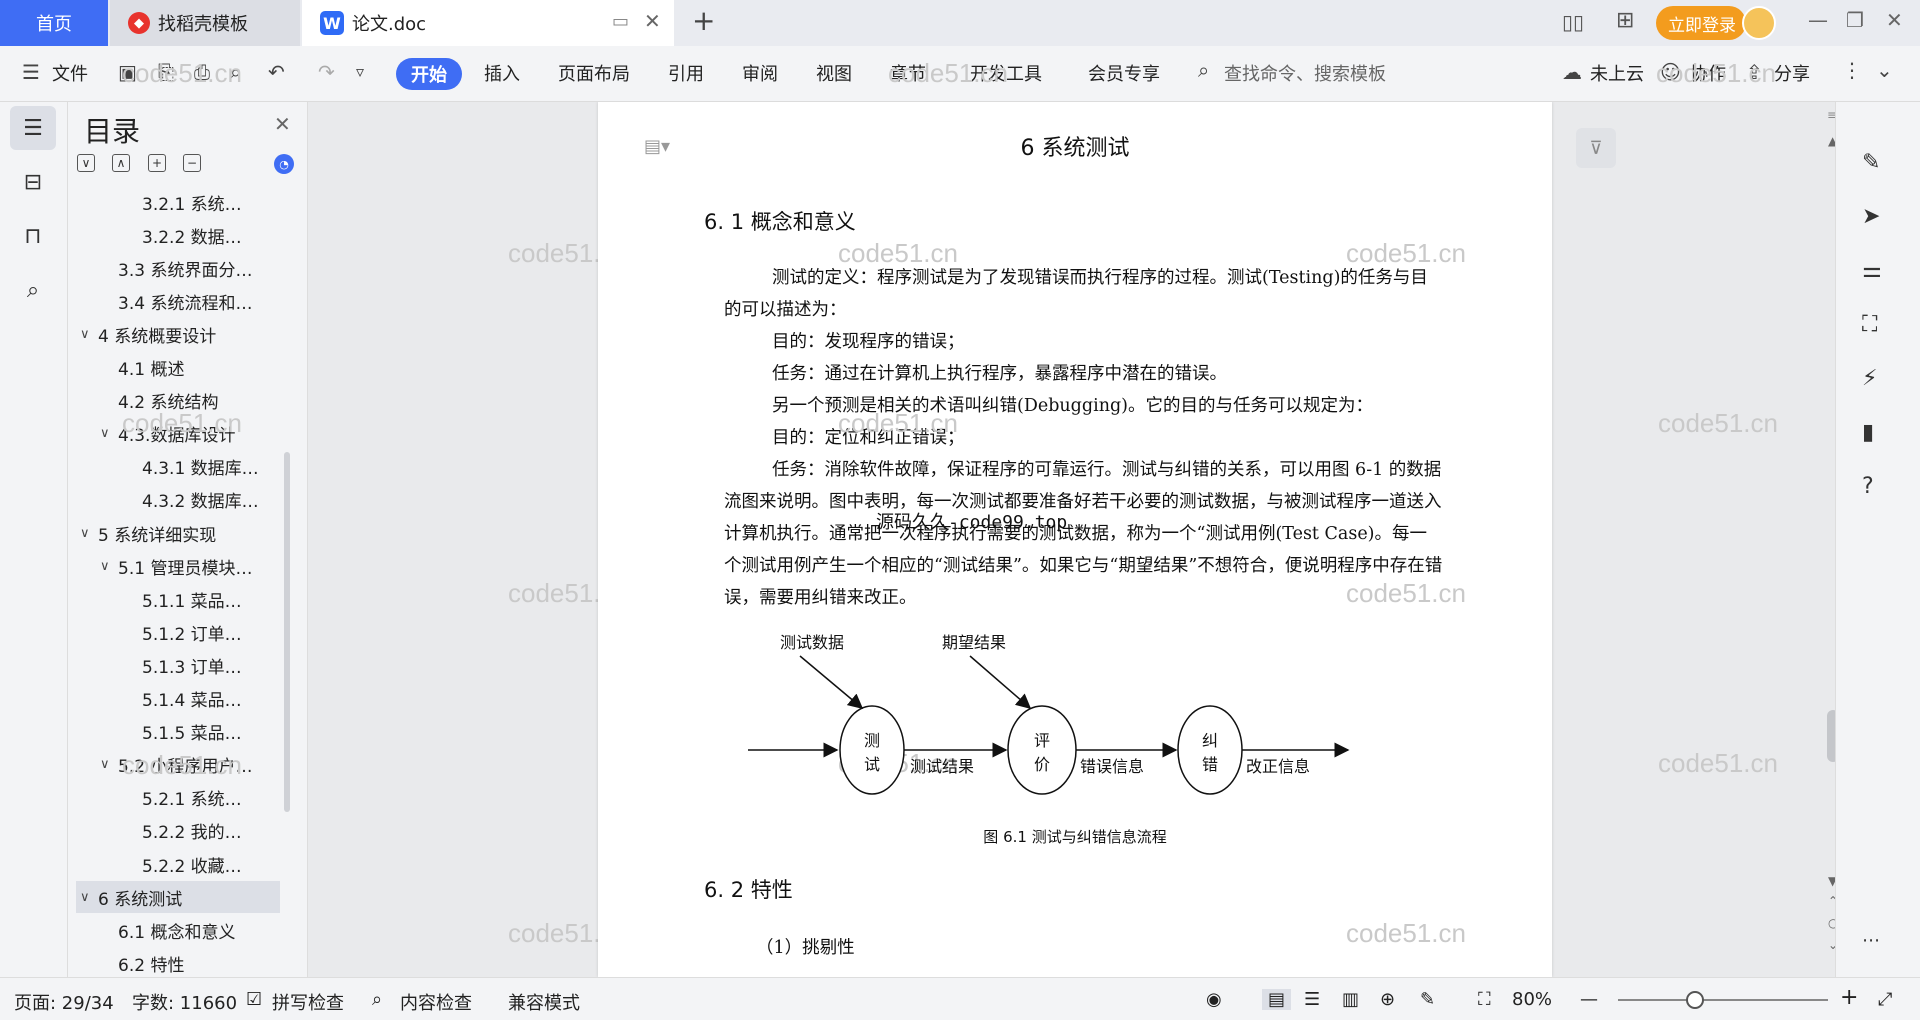 The width and height of the screenshot is (1920, 1020). What do you see at coordinates (1868, 432) in the screenshot?
I see `book-icon: ▮` at bounding box center [1868, 432].